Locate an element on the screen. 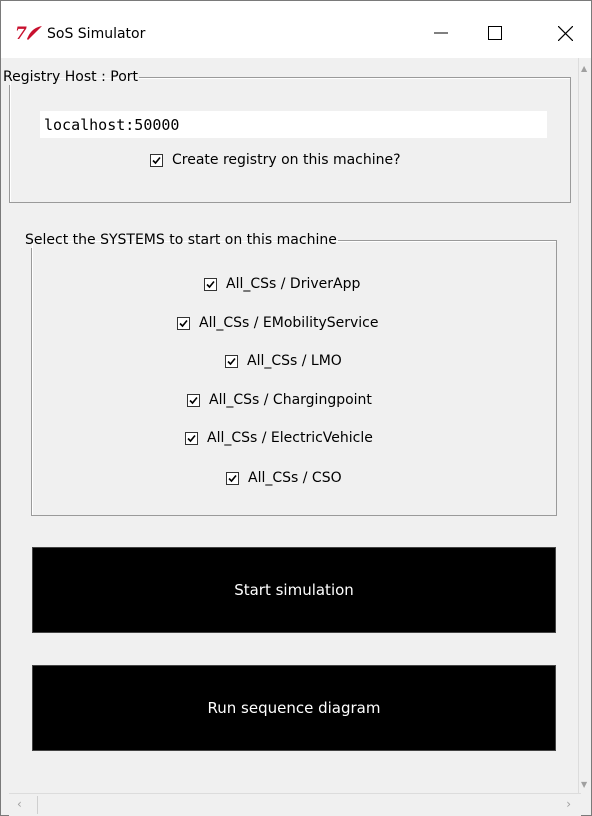 This screenshot has height=816, width=592. system-checkbox-driverapp: All_CSs / DriverApp is located at coordinates (282, 284).